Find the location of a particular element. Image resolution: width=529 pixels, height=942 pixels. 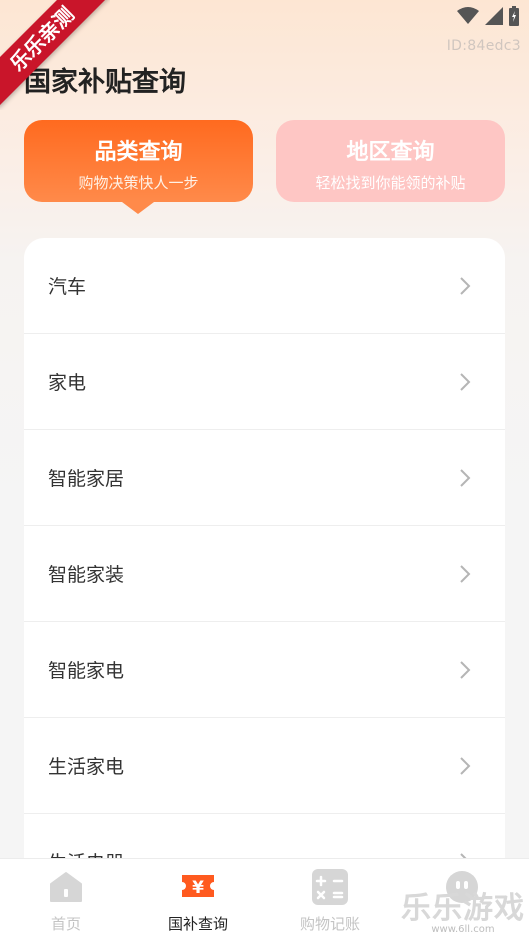

list-item-life-appliance: 生活家电 is located at coordinates (264, 766).